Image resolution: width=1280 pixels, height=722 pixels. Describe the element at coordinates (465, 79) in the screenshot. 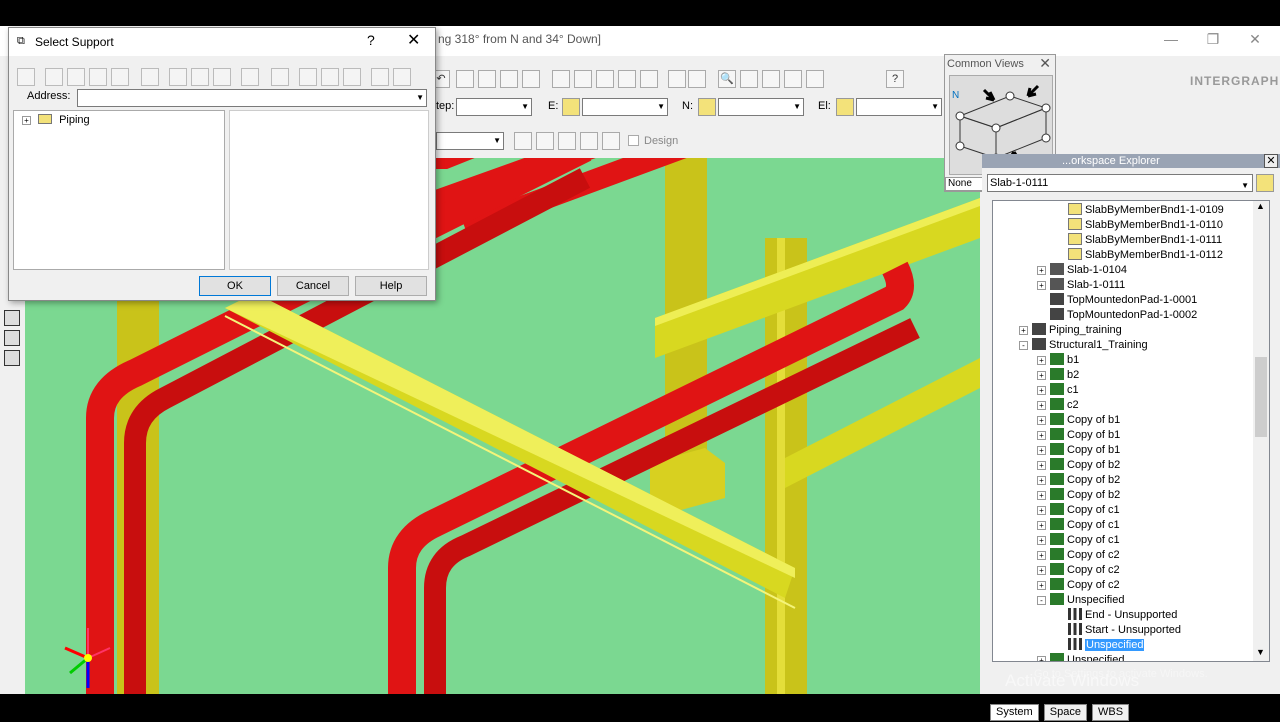

I see `select-icon` at that location.